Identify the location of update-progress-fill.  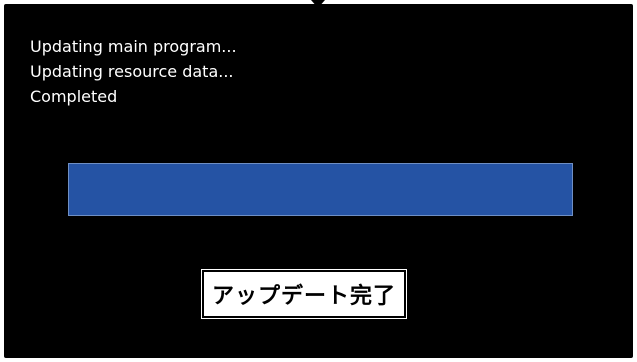
(320, 189).